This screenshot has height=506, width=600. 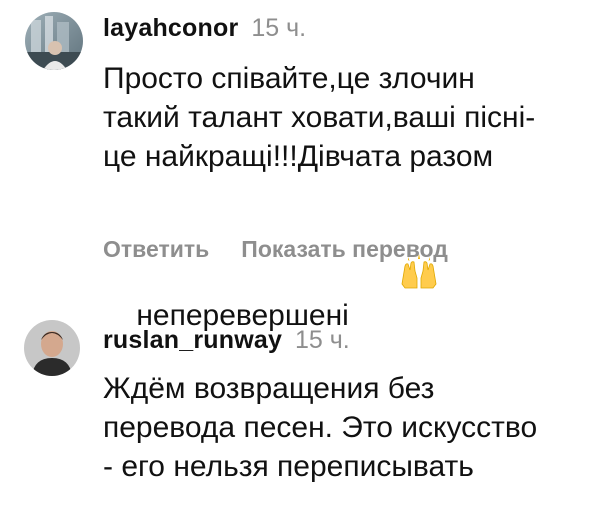 What do you see at coordinates (269, 388) in the screenshot?
I see `comment-line: Ждём возвращения без` at bounding box center [269, 388].